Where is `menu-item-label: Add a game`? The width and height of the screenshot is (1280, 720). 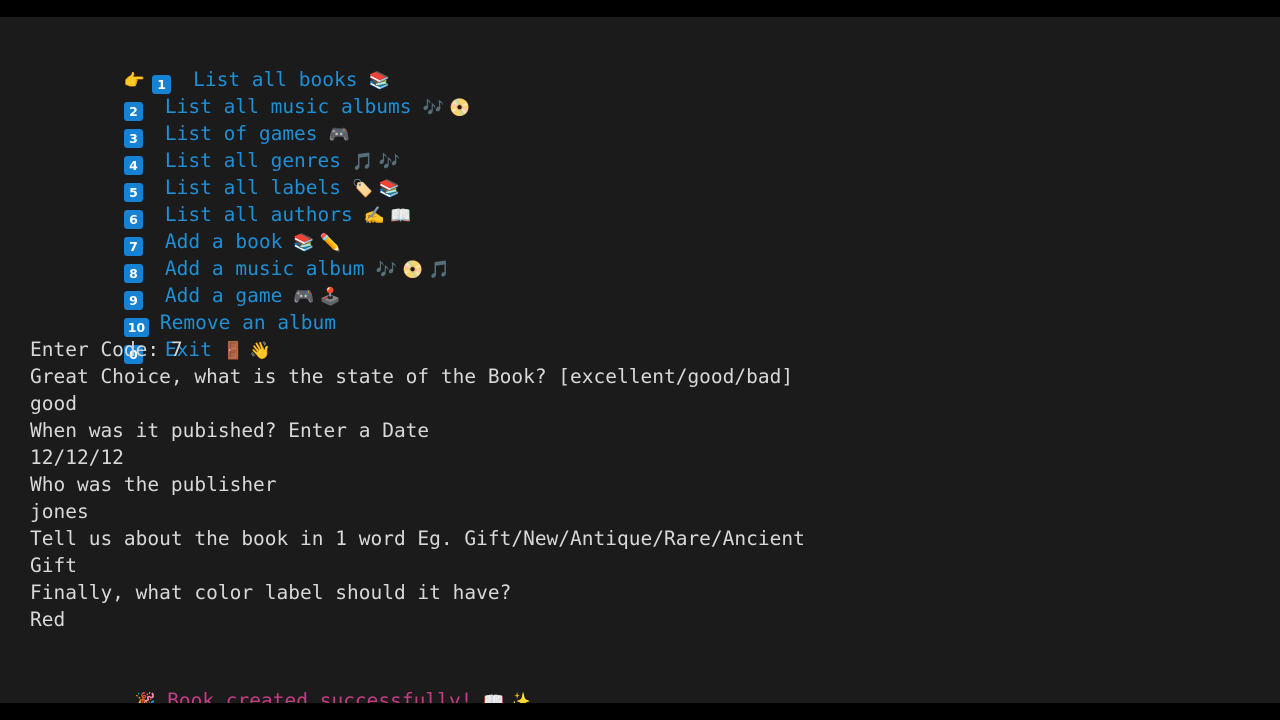 menu-item-label: Add a game is located at coordinates (223, 295).